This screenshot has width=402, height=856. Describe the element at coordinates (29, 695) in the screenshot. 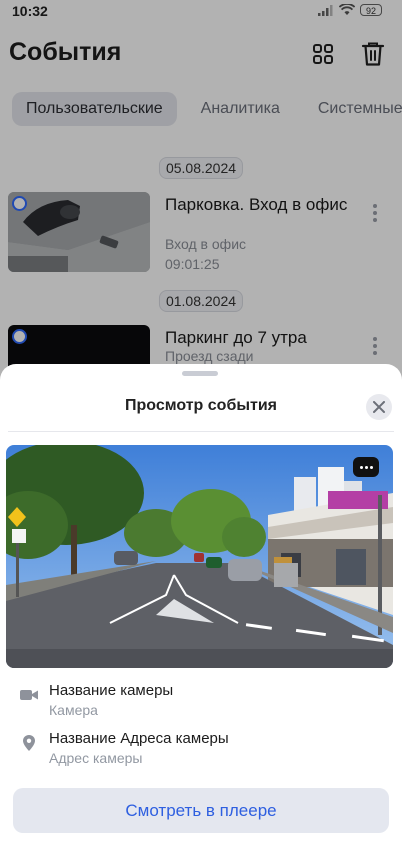

I see `video-camera-icon` at that location.